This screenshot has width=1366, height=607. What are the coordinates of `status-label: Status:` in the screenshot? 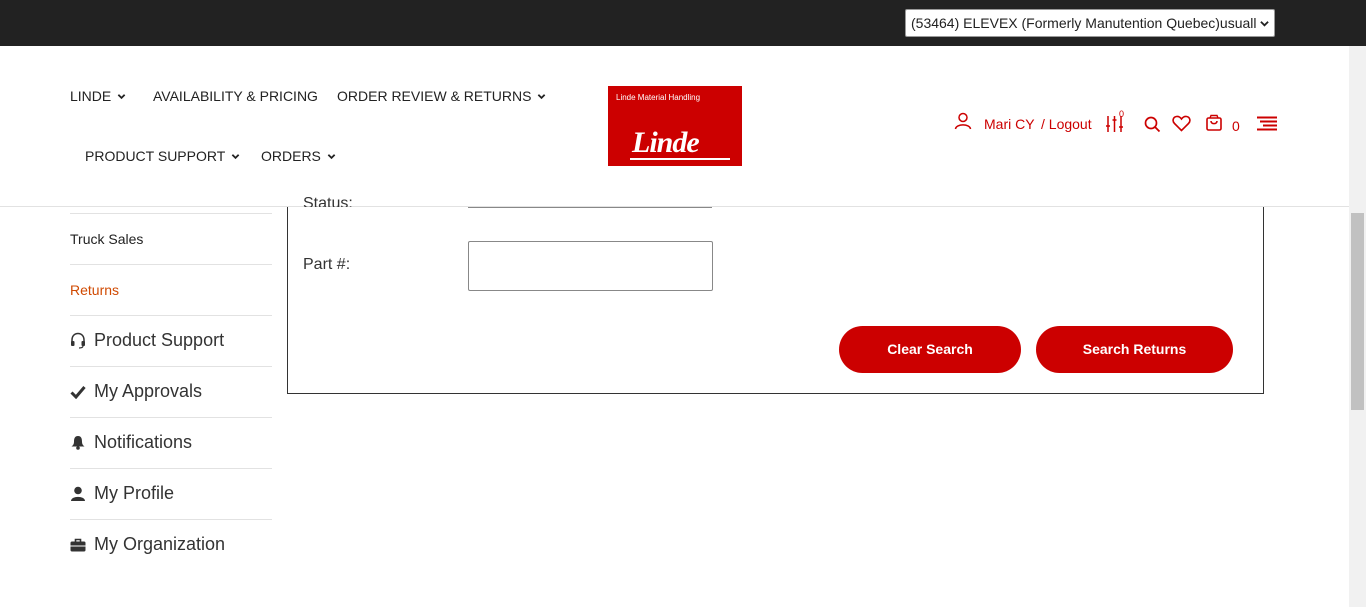 It's located at (328, 201).